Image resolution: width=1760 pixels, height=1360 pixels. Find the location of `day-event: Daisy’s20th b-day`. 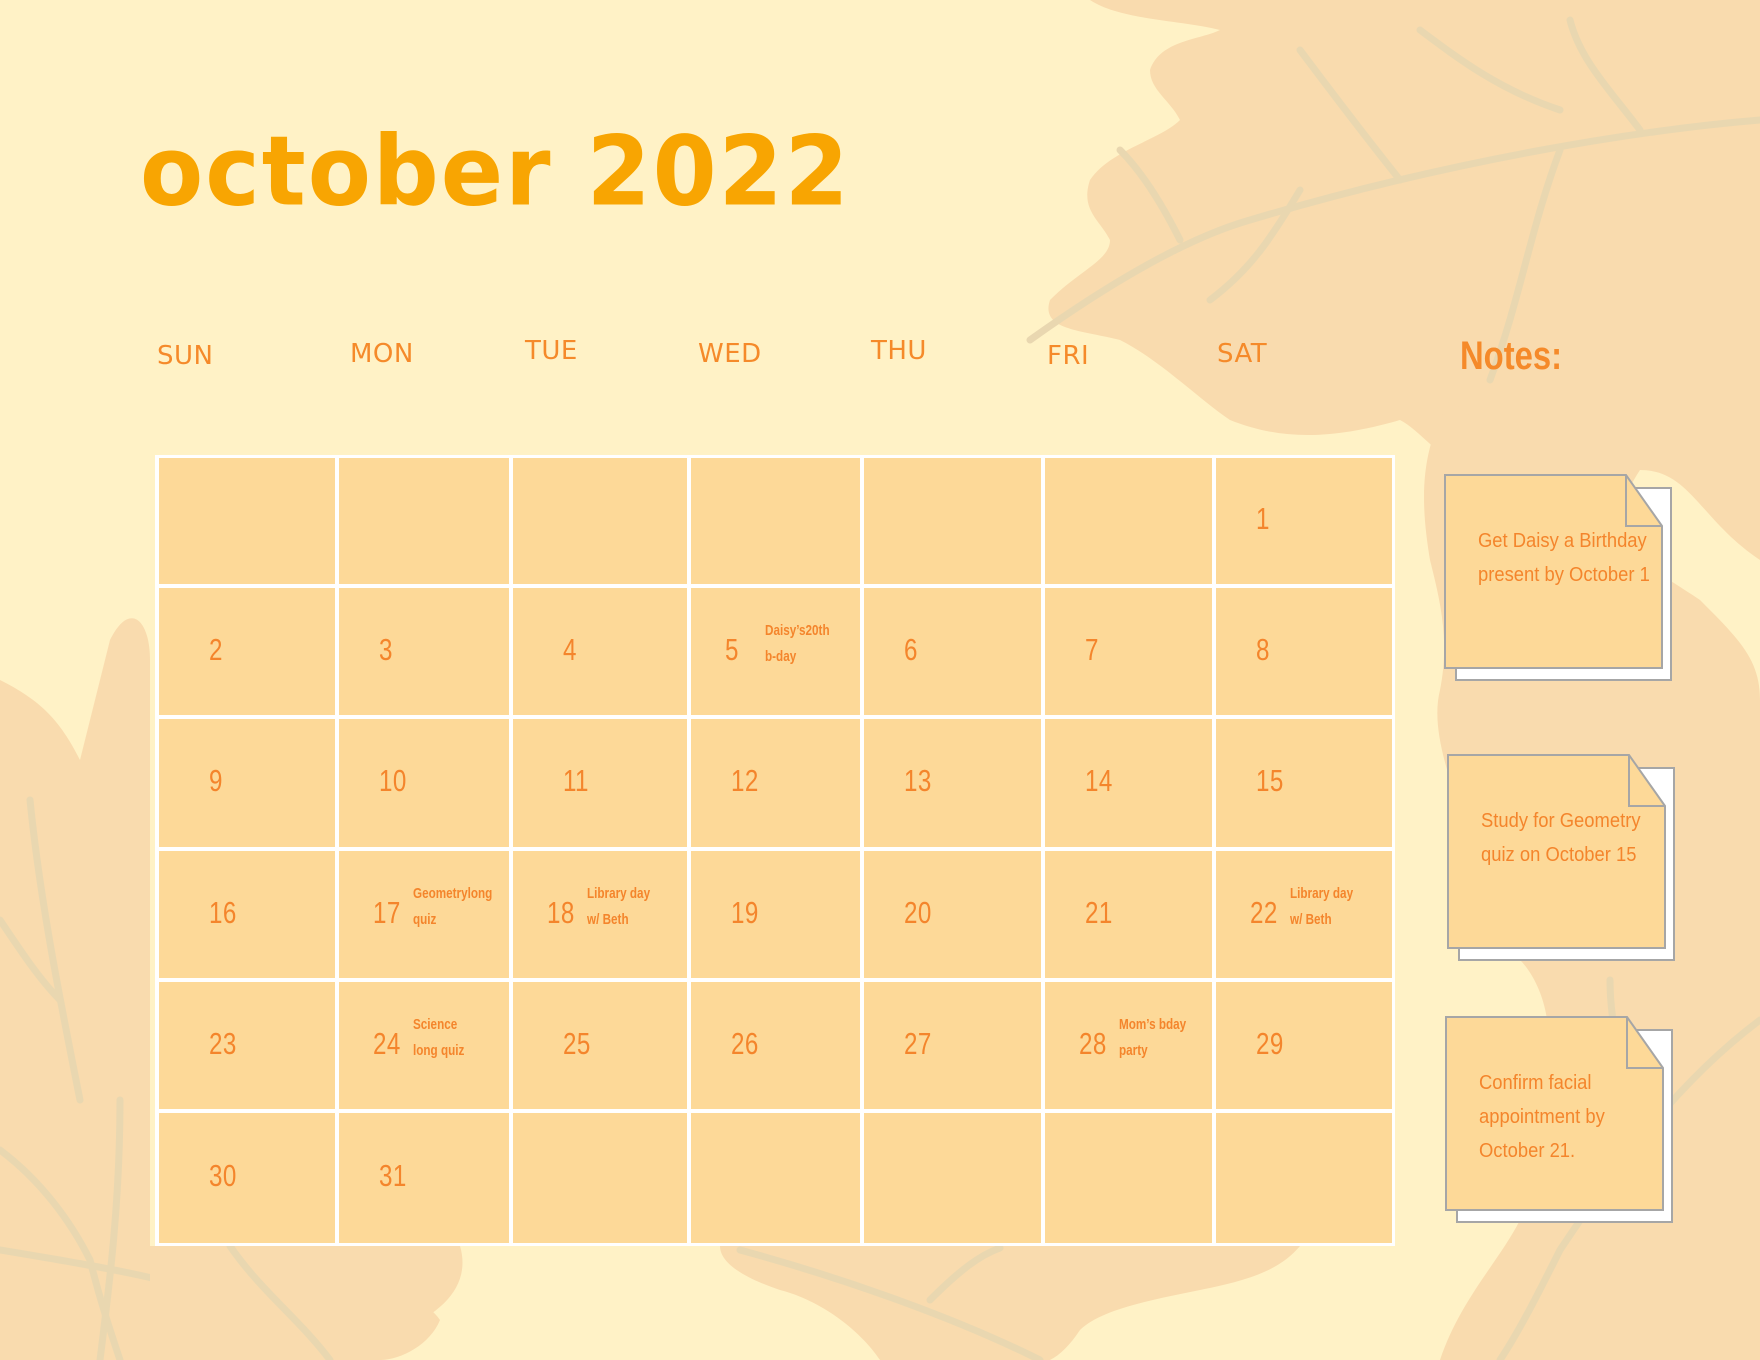

day-event: Daisy’s20th b-day is located at coordinates (797, 643).